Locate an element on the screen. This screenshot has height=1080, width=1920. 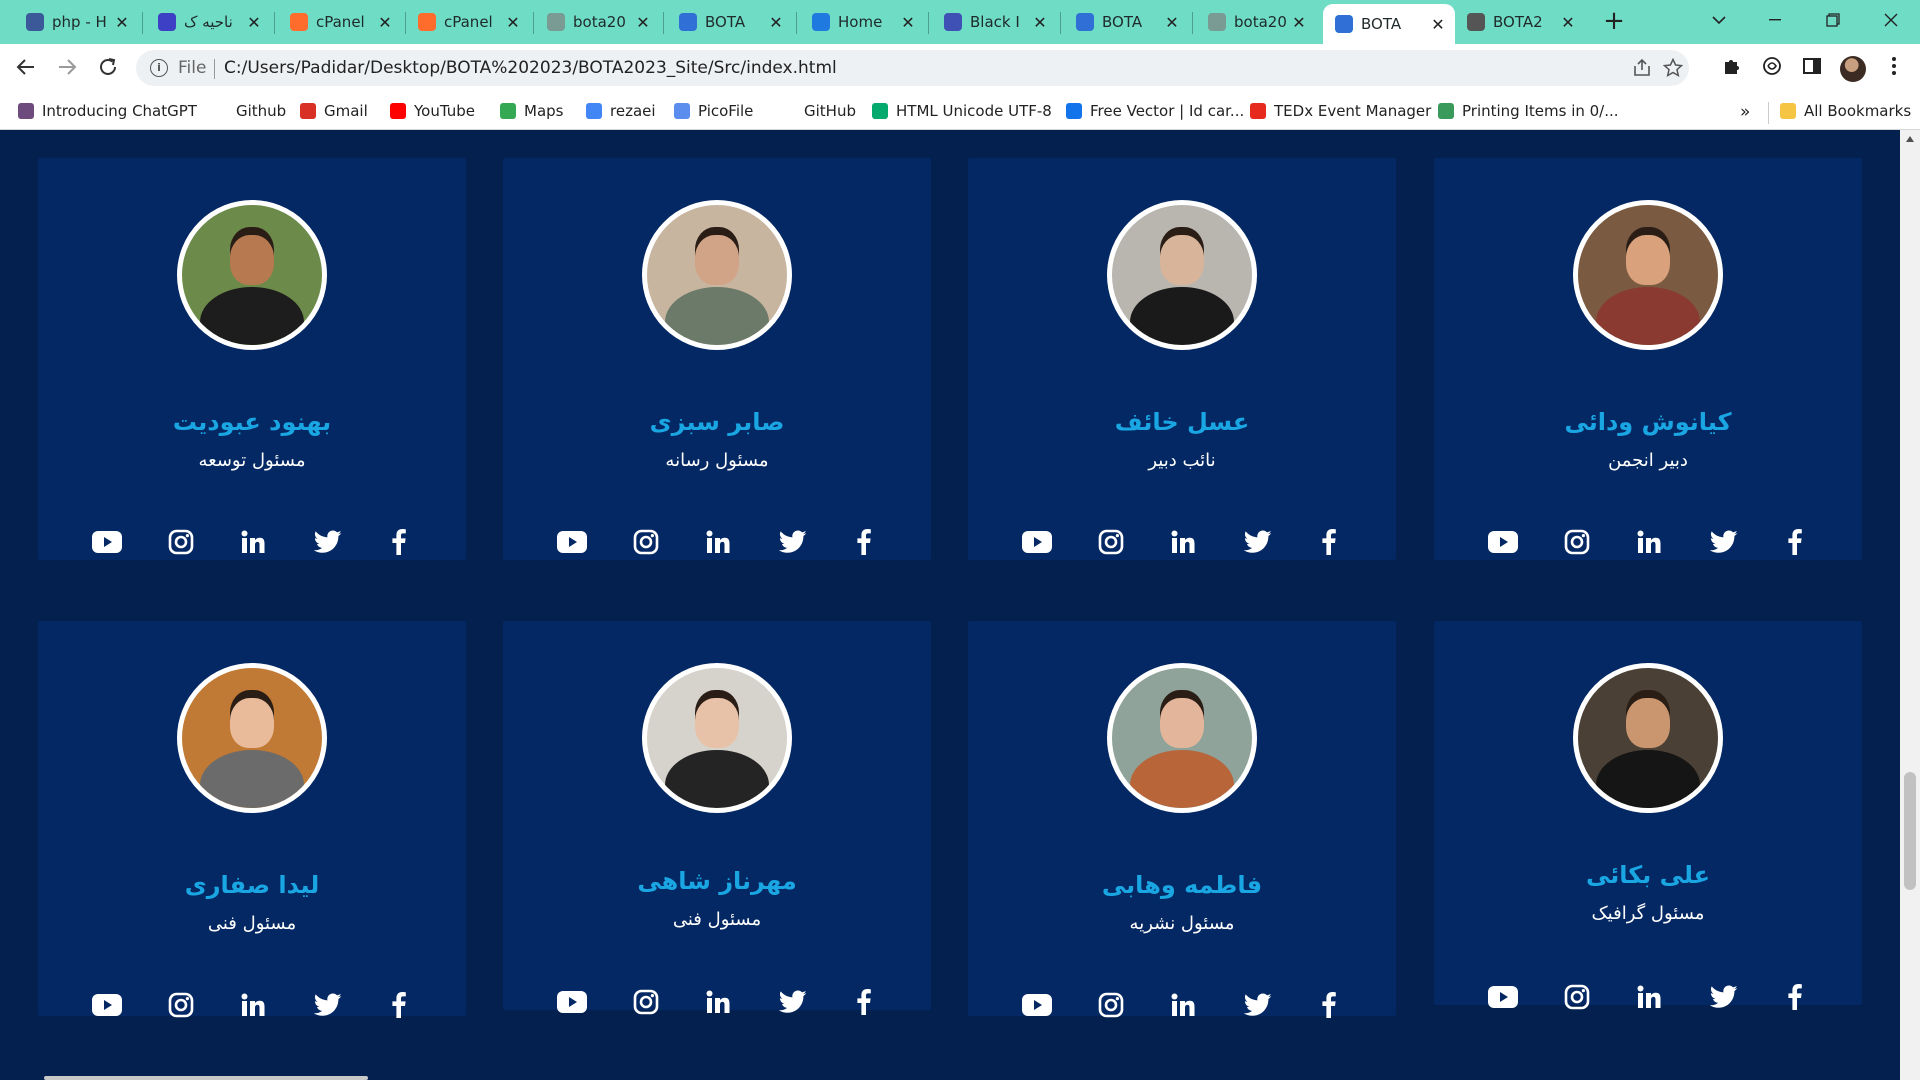
scrollbar-thumb is located at coordinates (1910, 831).